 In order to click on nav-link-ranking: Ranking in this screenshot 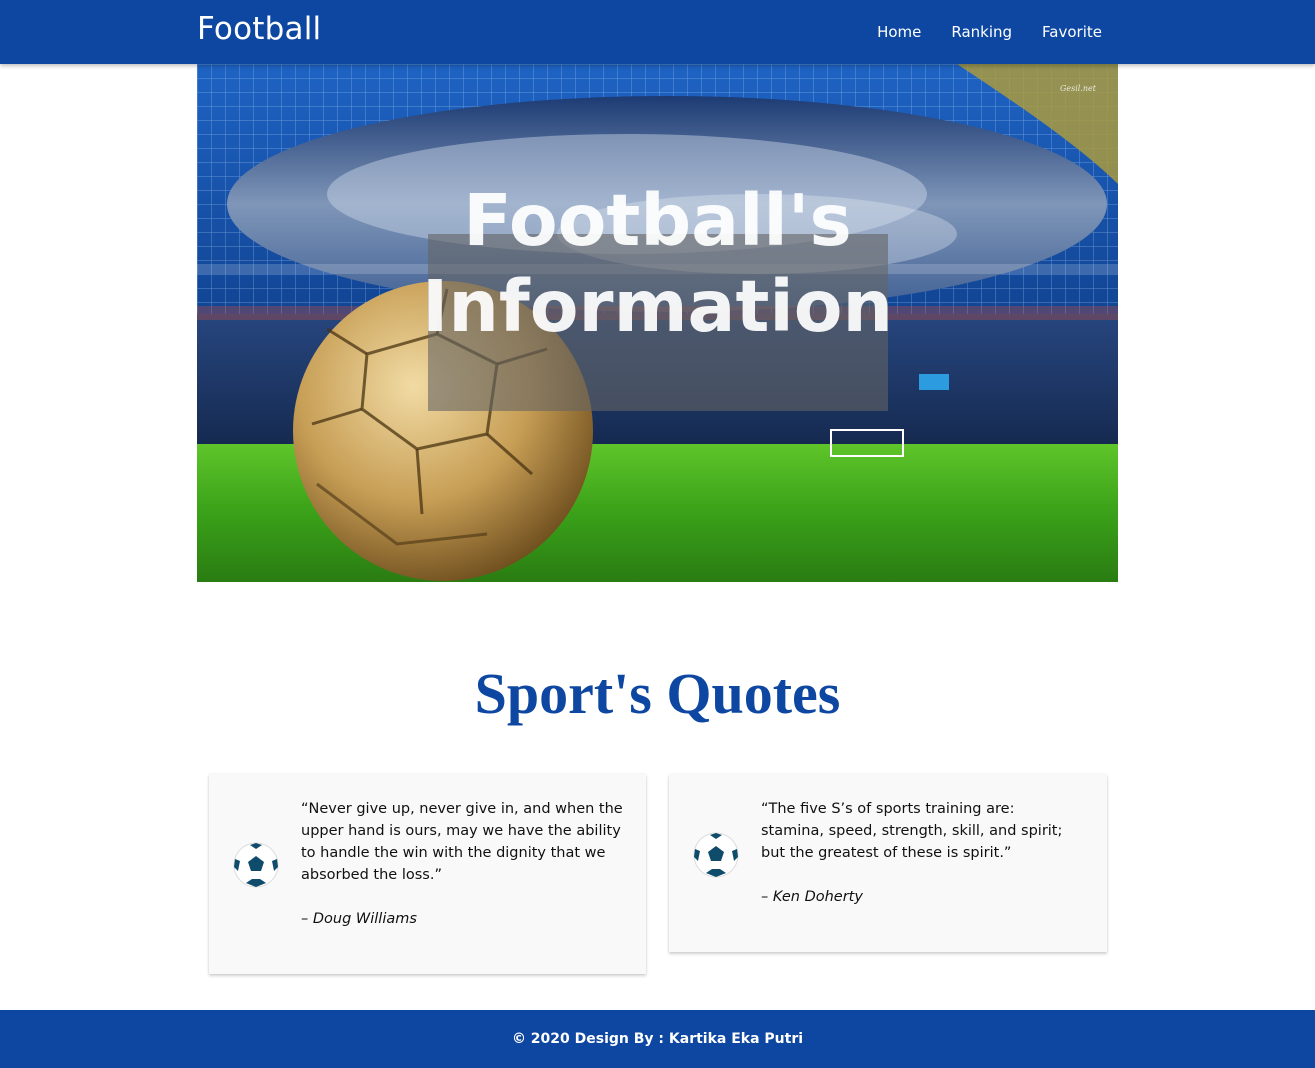, I will do `click(981, 32)`.